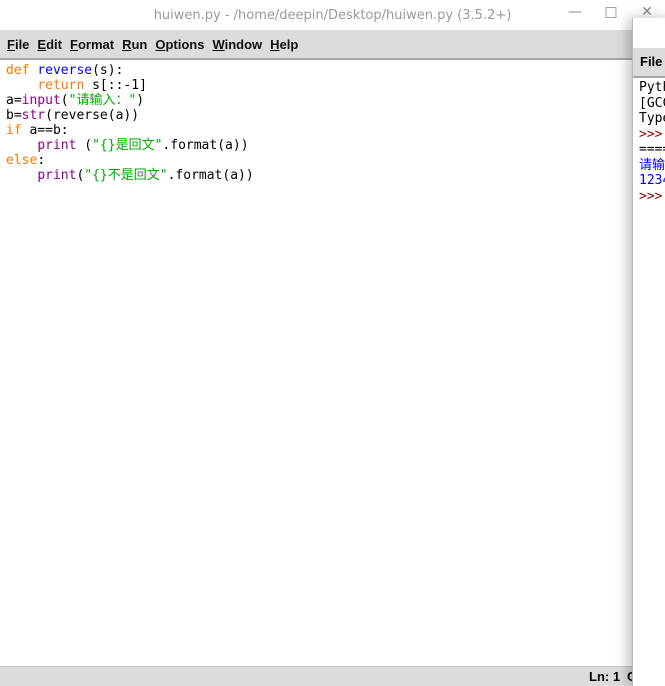 This screenshot has width=665, height=686. I want to click on code-line: print("{}不是回文".format(a)), so click(130, 175).